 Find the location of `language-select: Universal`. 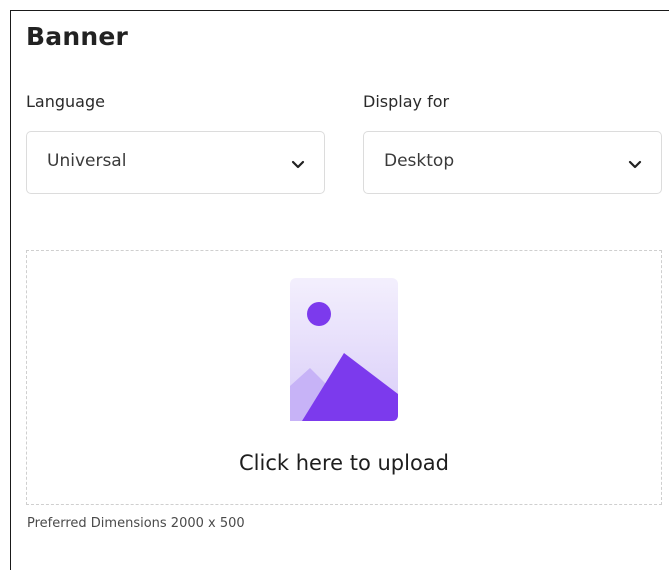

language-select: Universal is located at coordinates (175, 162).